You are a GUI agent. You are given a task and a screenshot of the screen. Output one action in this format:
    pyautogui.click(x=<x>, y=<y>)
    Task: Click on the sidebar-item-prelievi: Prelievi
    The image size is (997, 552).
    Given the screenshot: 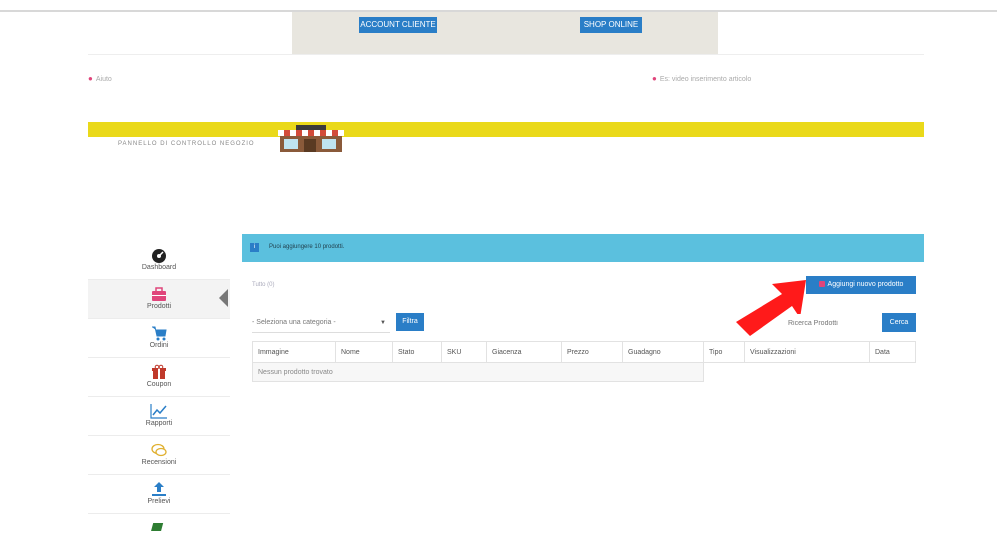 What is the action you would take?
    pyautogui.click(x=159, y=494)
    